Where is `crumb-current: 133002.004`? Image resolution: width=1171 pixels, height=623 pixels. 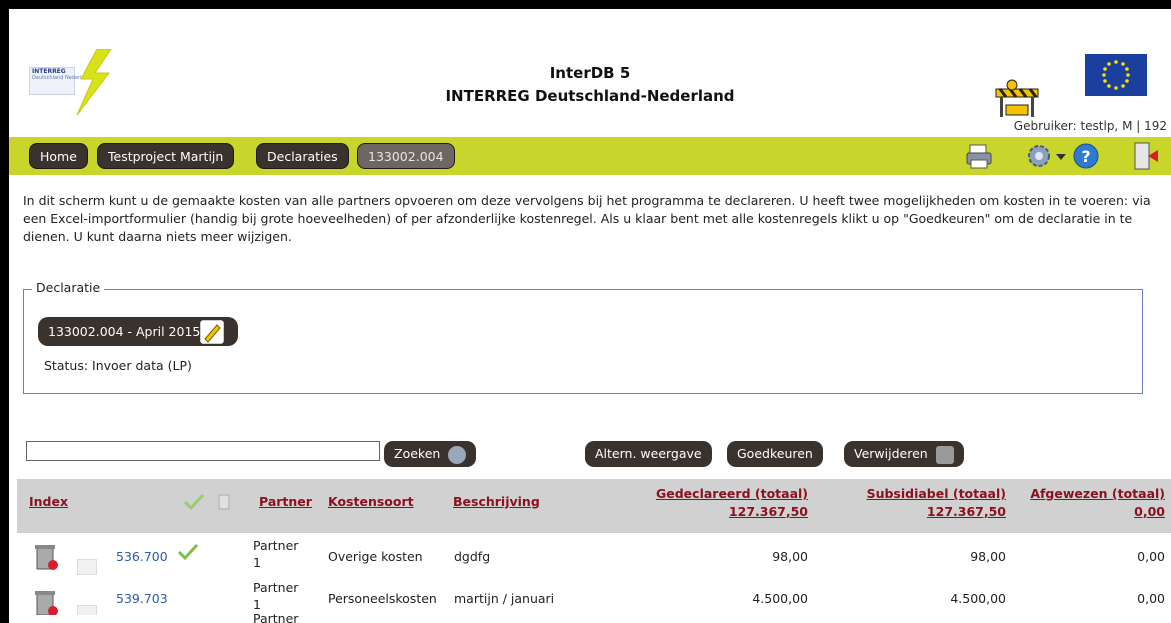 crumb-current: 133002.004 is located at coordinates (406, 156).